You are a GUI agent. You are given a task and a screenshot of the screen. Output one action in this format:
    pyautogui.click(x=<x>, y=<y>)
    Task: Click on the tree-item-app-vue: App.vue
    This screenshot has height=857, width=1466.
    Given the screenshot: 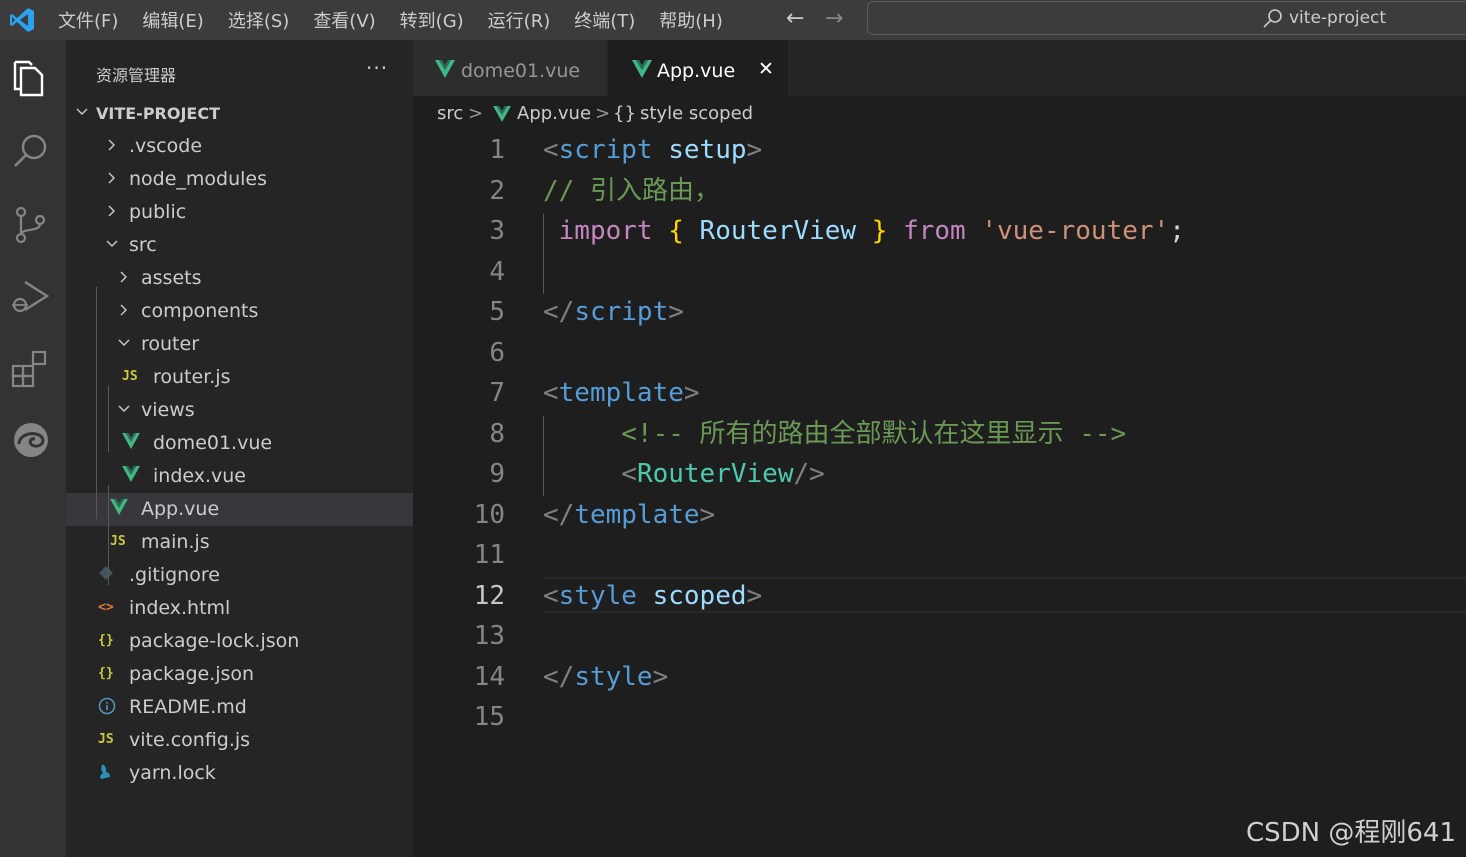 What is the action you would take?
    pyautogui.click(x=239, y=509)
    